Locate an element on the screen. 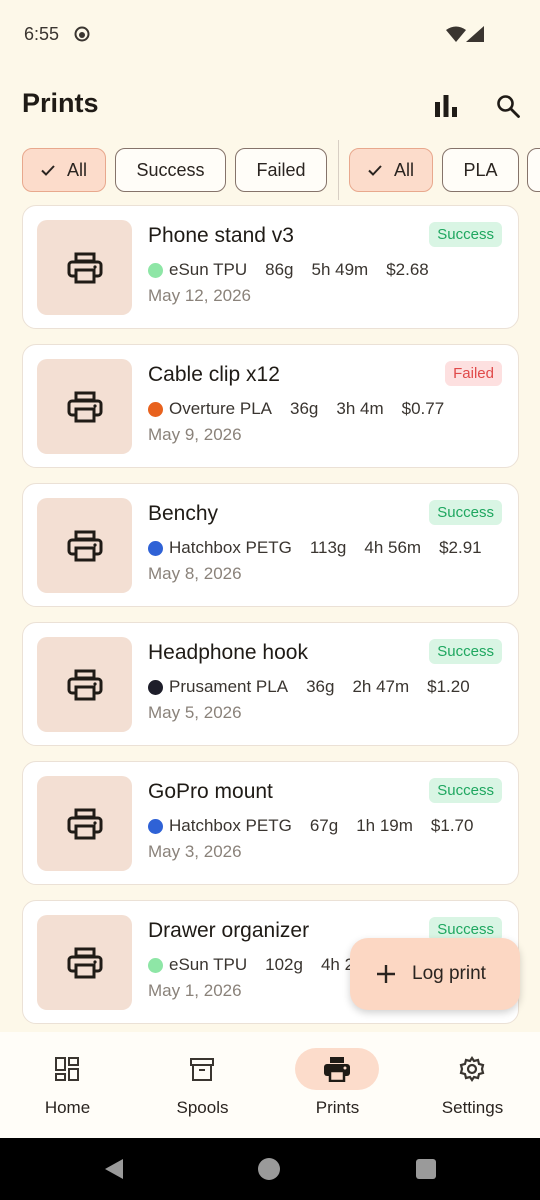 This screenshot has height=1200, width=540. bottom-navigation: Home Spools Prints Settings is located at coordinates (270, 1085).